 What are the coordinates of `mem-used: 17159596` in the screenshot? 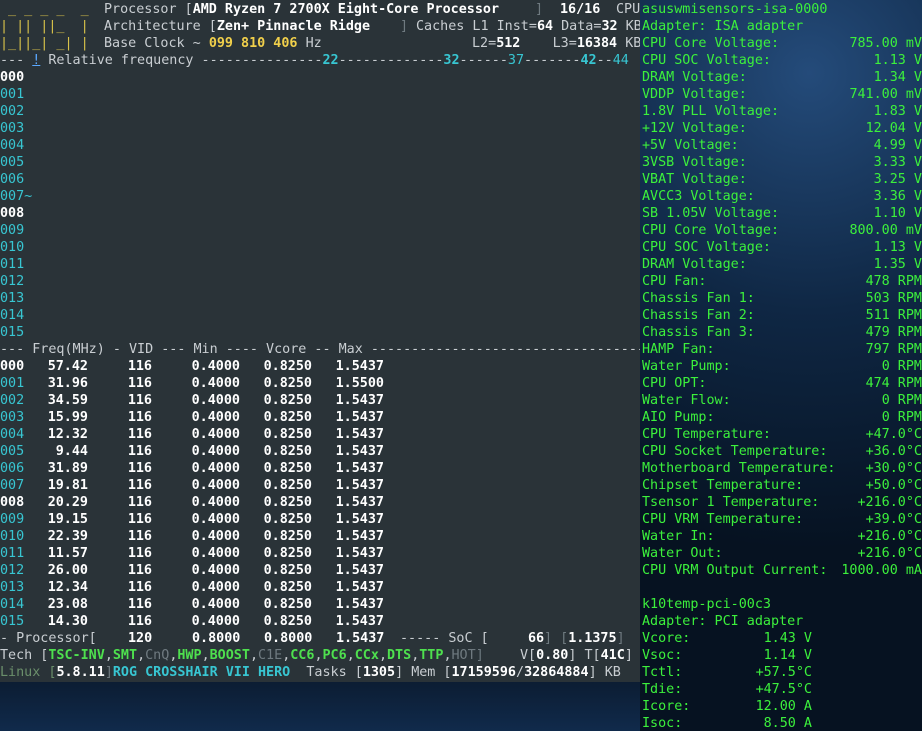 It's located at (484, 672).